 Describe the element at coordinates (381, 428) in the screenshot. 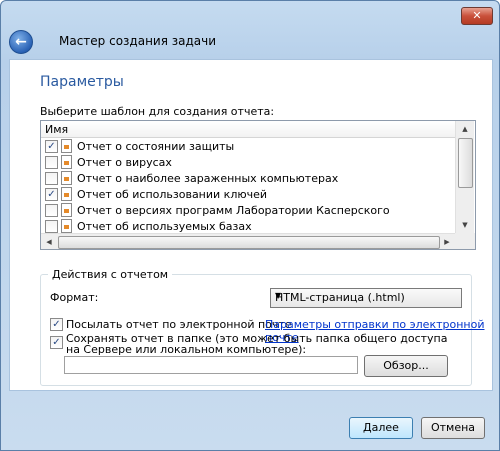

I see `next-button: Далее` at that location.